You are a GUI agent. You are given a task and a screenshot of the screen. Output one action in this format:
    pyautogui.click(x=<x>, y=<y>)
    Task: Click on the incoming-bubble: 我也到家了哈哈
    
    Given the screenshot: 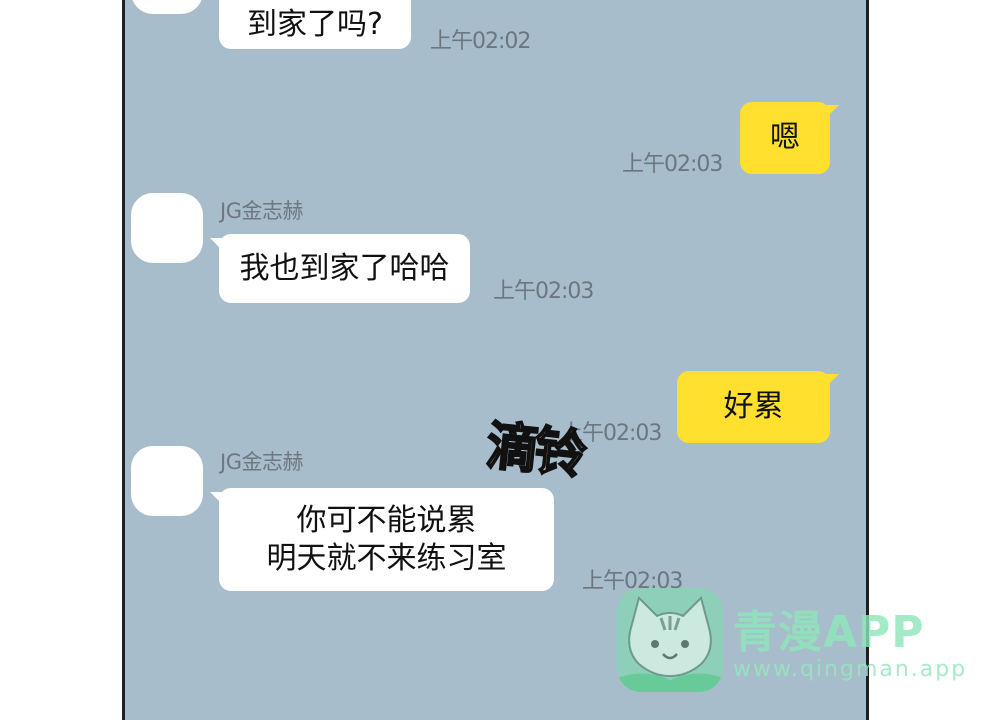 What is the action you would take?
    pyautogui.click(x=340, y=268)
    